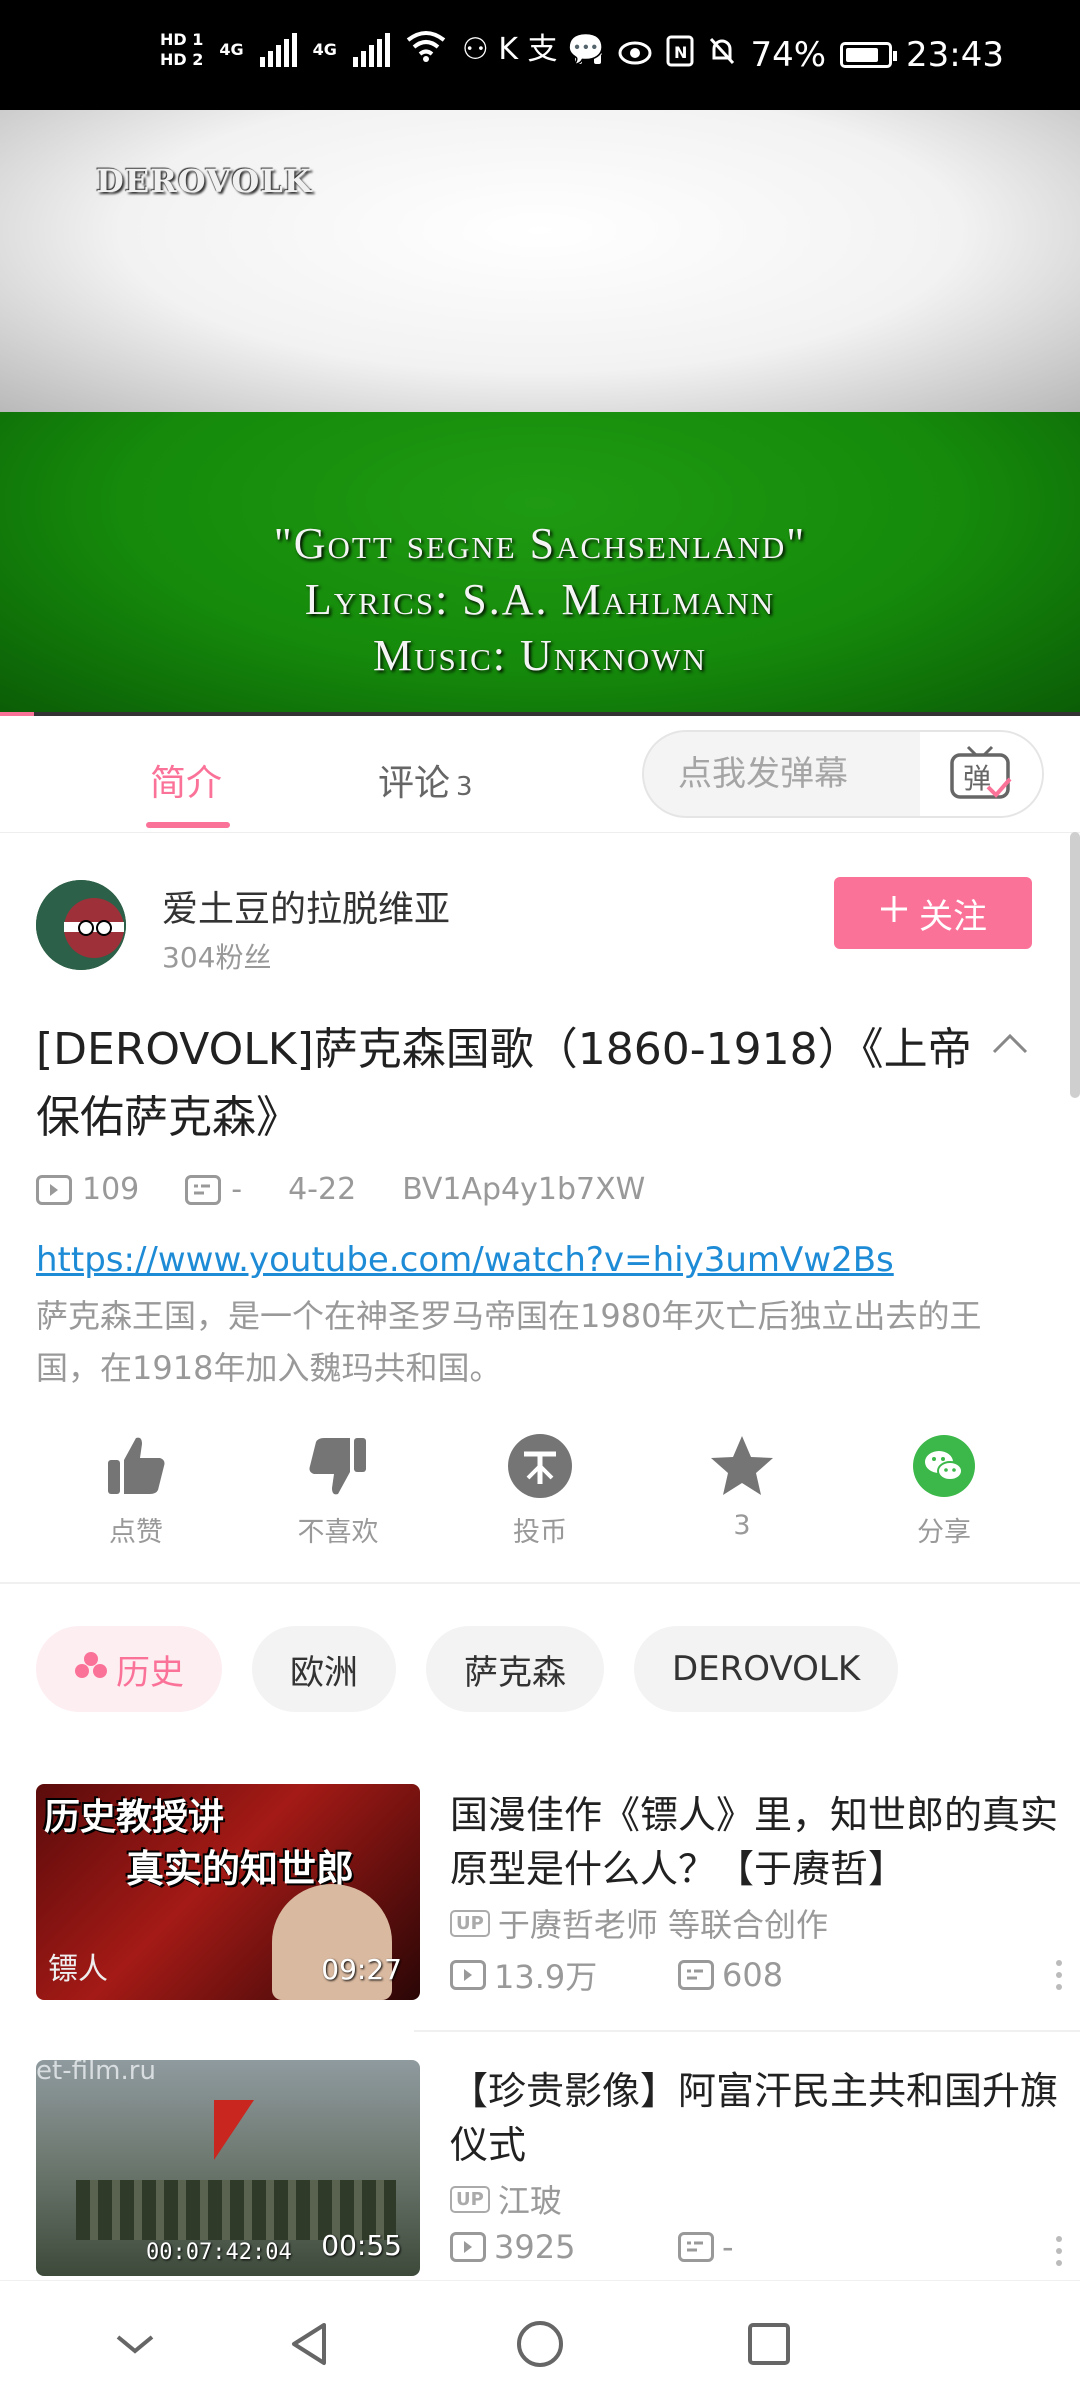 The image size is (1080, 2401). Describe the element at coordinates (680, 52) in the screenshot. I see `svg-text: N` at that location.